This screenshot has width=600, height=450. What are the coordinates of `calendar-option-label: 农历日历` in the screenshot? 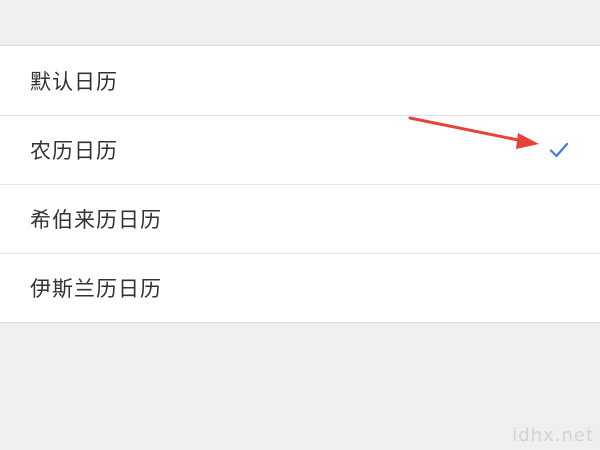 It's located at (74, 150).